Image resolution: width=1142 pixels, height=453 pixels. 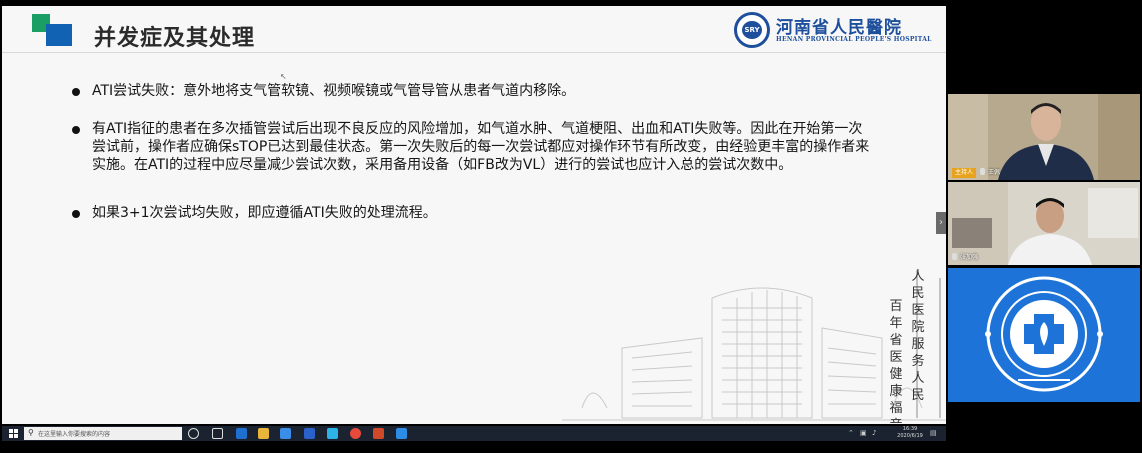 I want to click on bullet-item: ATI尝试失败：意外地将支气管软镜、视频喉镜或气管导管从患者气道内移除。, so click(x=472, y=91).